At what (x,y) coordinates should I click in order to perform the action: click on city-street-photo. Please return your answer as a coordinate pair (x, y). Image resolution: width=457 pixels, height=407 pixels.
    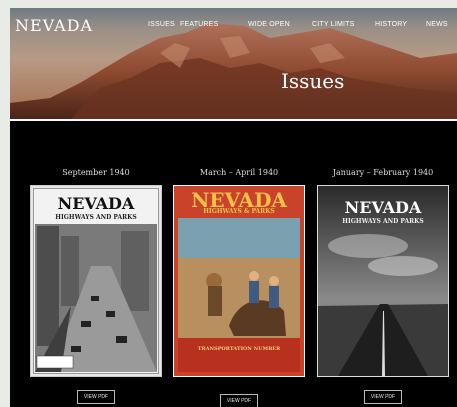
    Looking at the image, I should click on (96, 298).